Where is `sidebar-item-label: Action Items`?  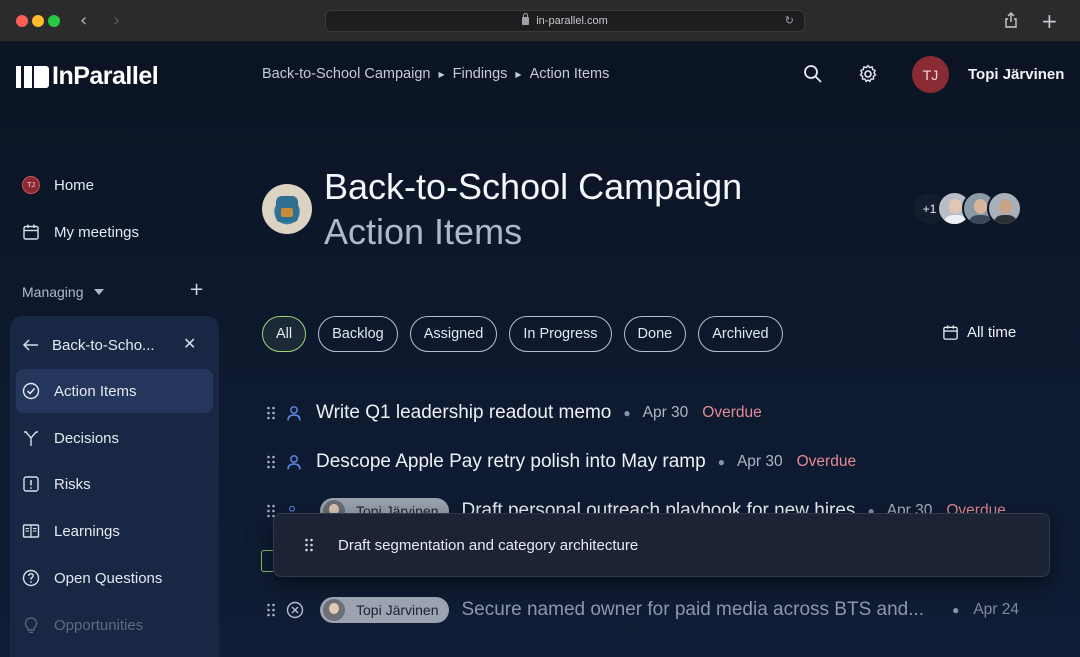 sidebar-item-label: Action Items is located at coordinates (95, 391).